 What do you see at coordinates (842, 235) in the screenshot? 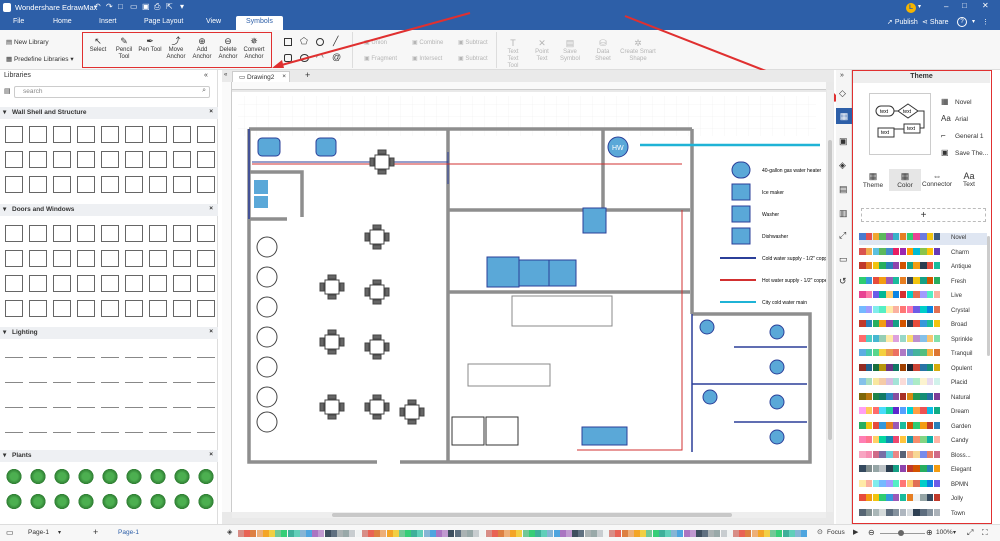
I see `expand-fit-icon: ⤢` at bounding box center [842, 235].